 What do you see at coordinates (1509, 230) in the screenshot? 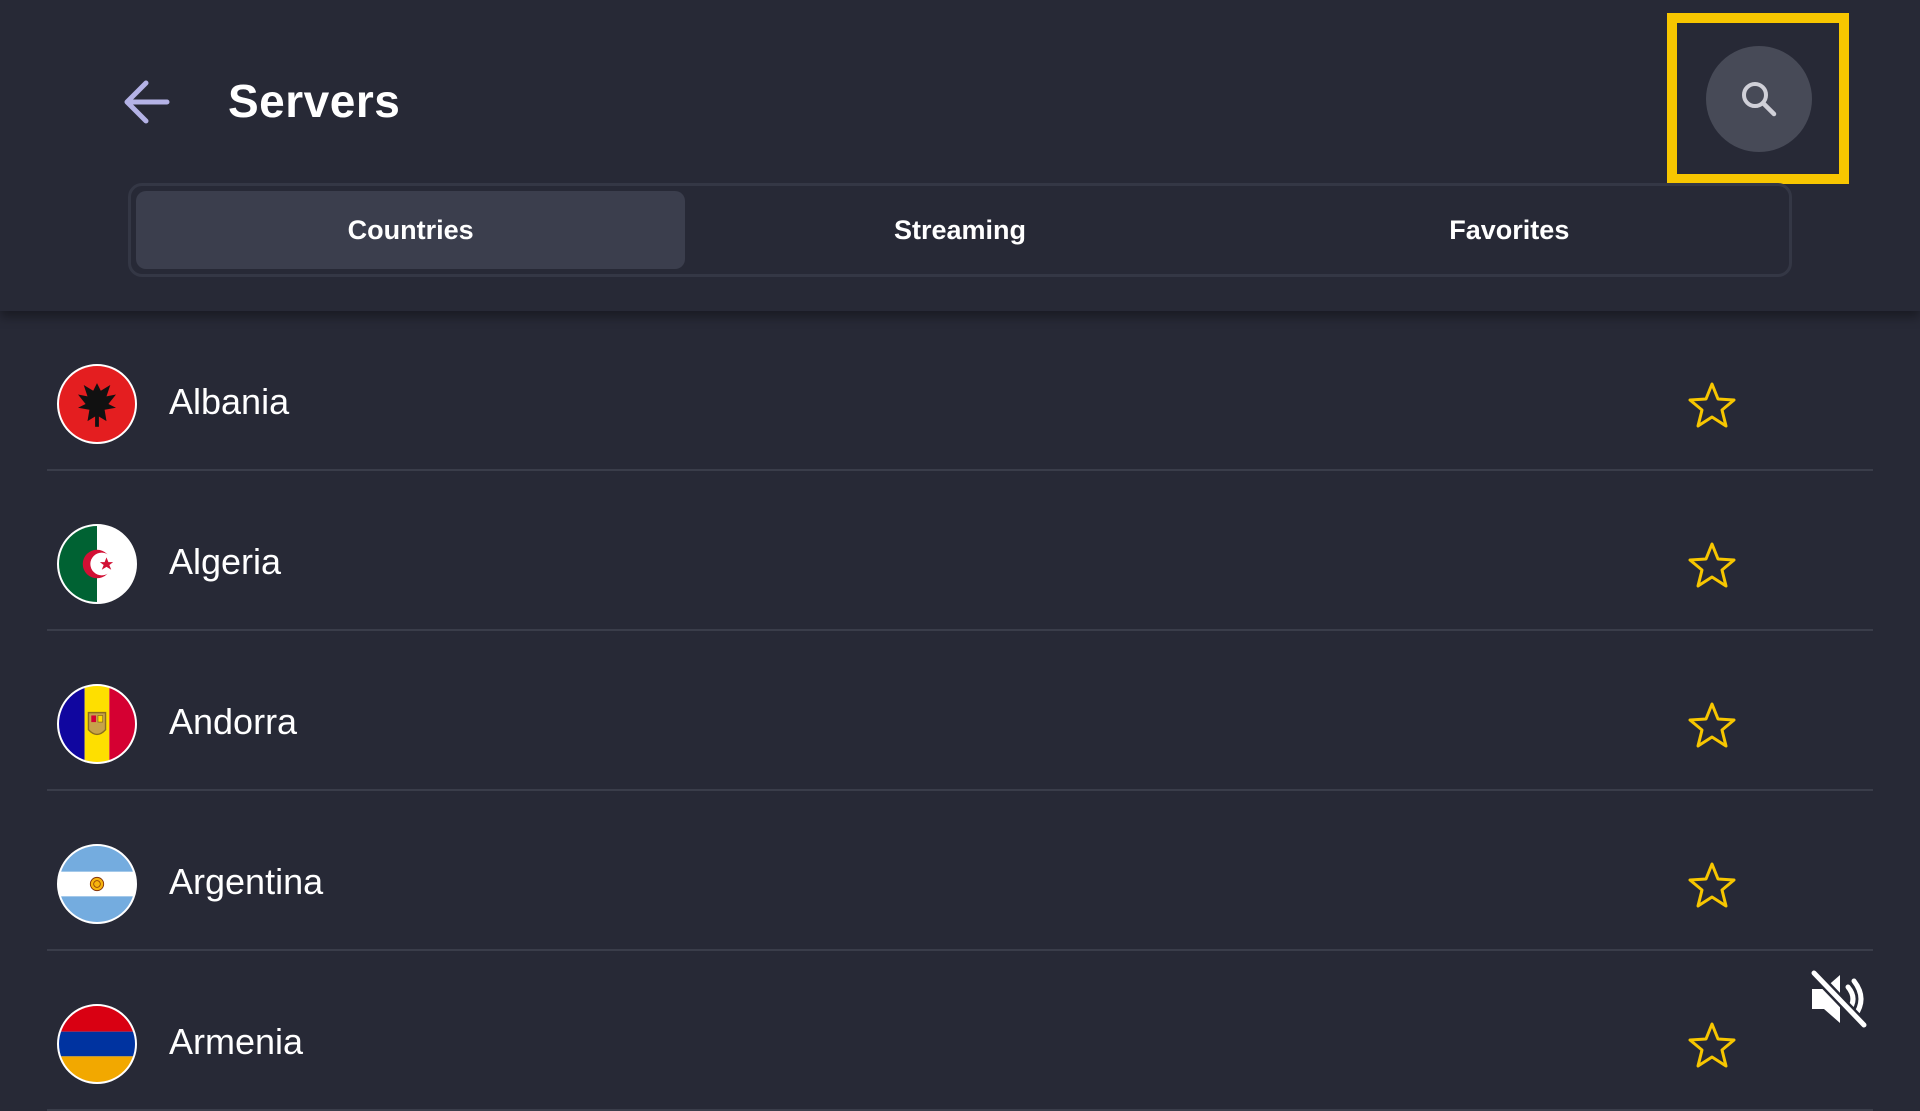
I see `tab-favorites: Favorites` at bounding box center [1509, 230].